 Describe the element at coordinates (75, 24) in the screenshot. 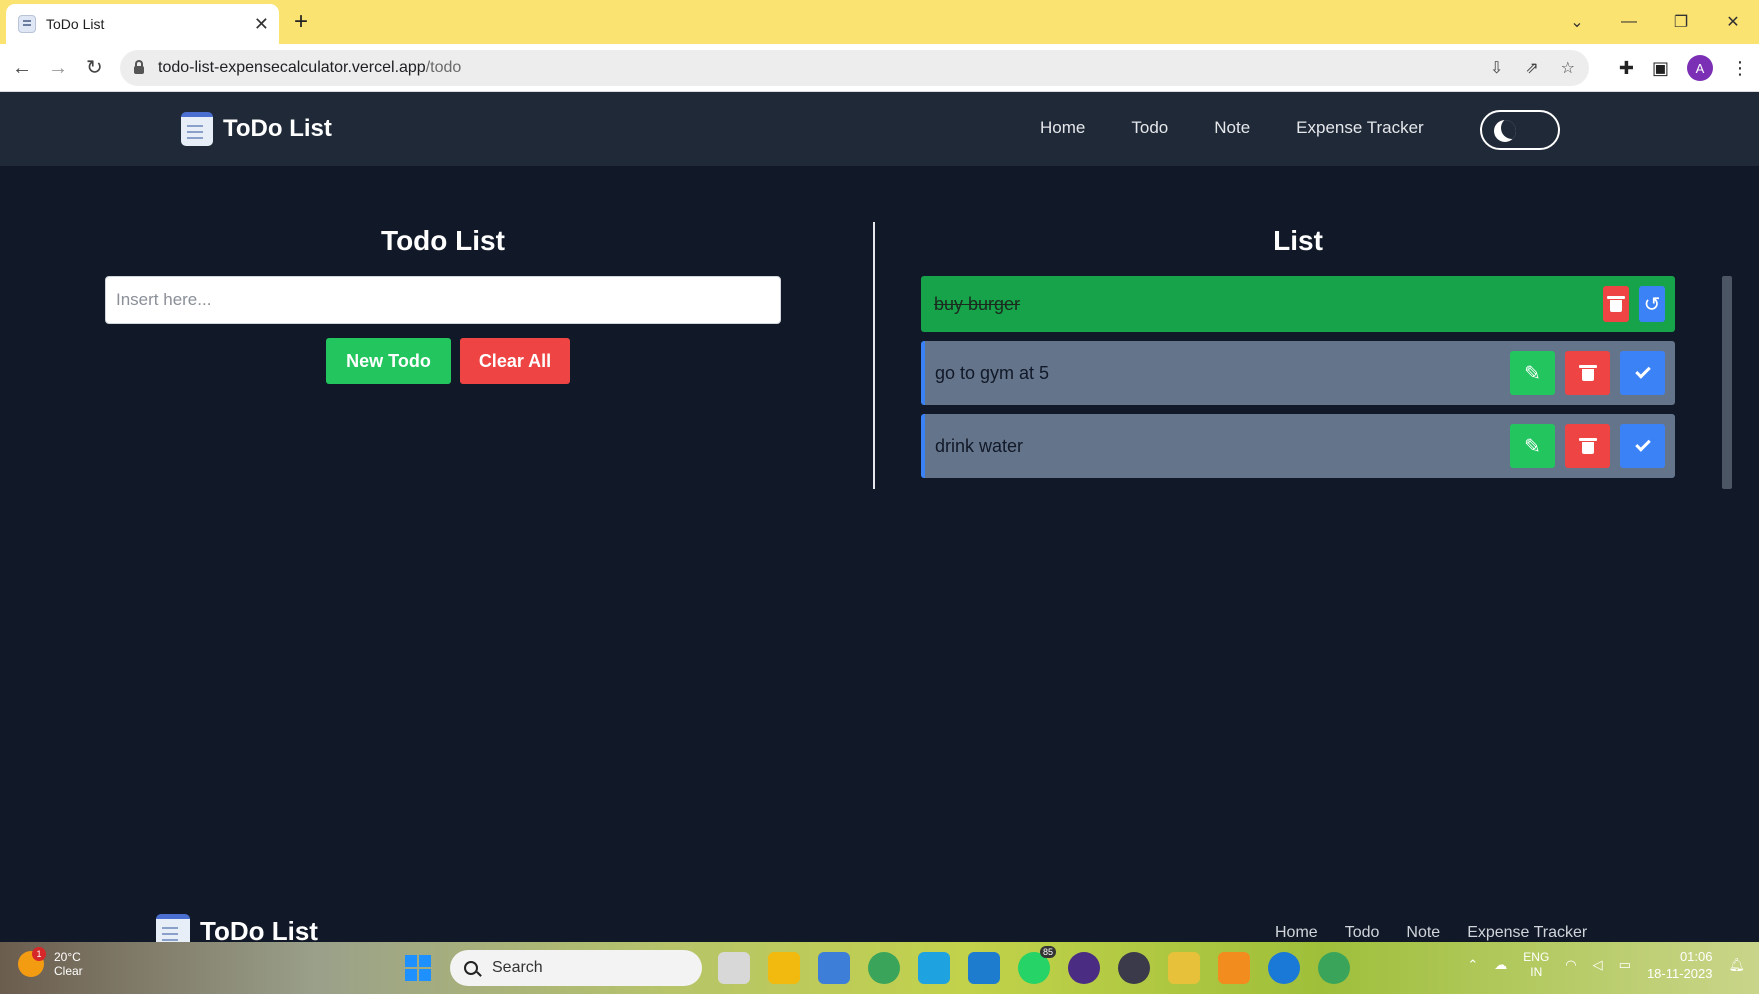

I see `tab-title: ToDo List` at that location.